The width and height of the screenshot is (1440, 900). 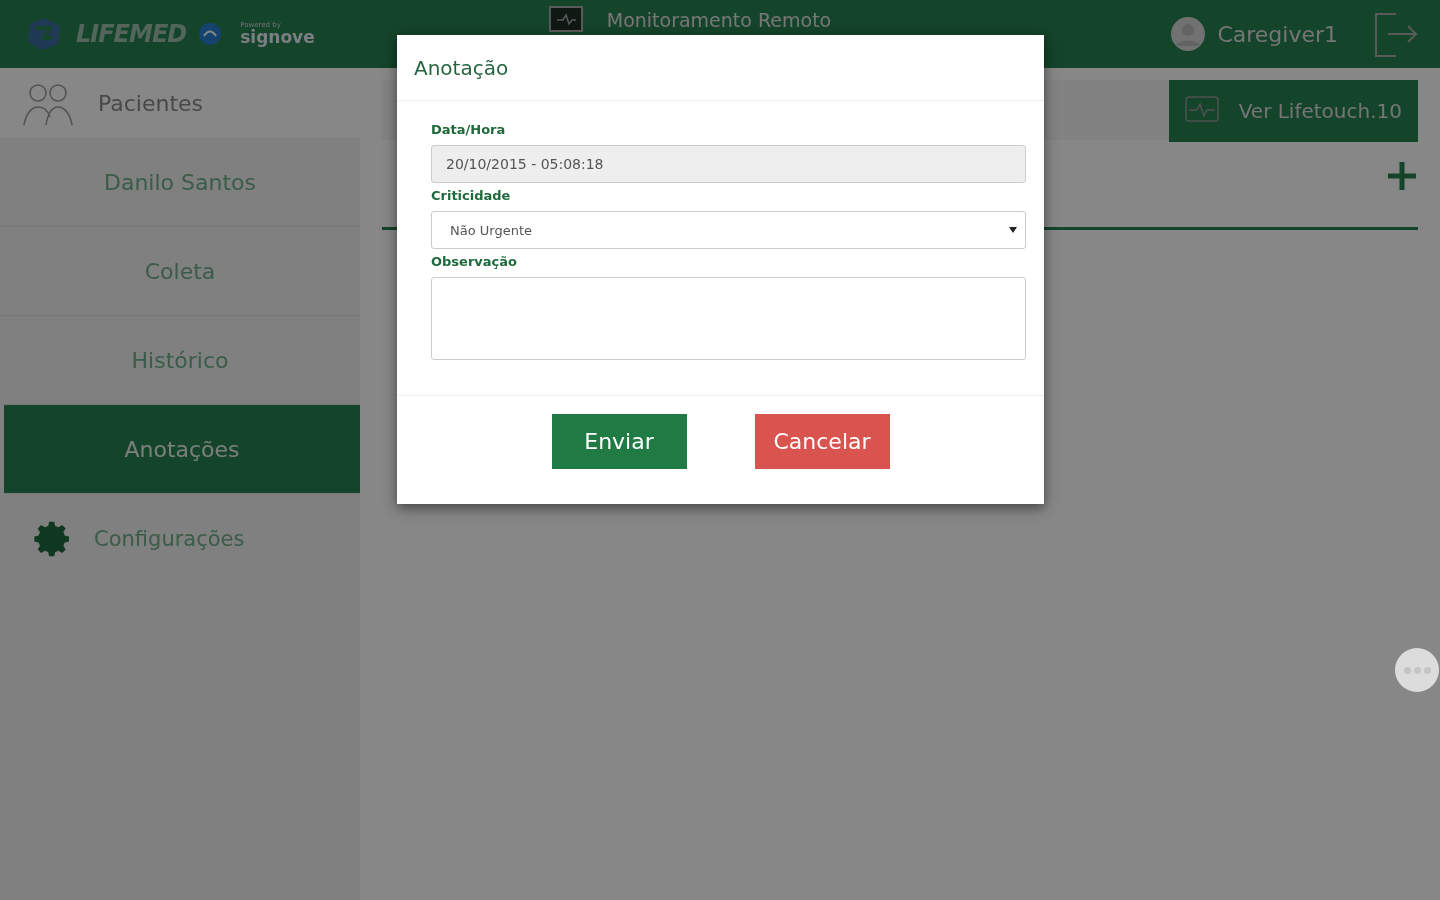 I want to click on sidebar-heading: Pacientes, so click(x=151, y=103).